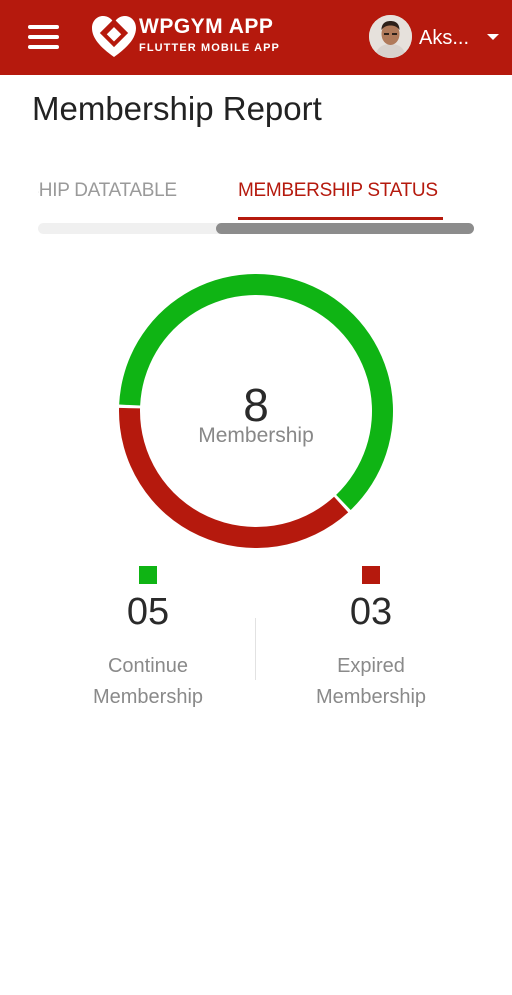 Image resolution: width=512 pixels, height=995 pixels. I want to click on user-avatar-icon, so click(390, 36).